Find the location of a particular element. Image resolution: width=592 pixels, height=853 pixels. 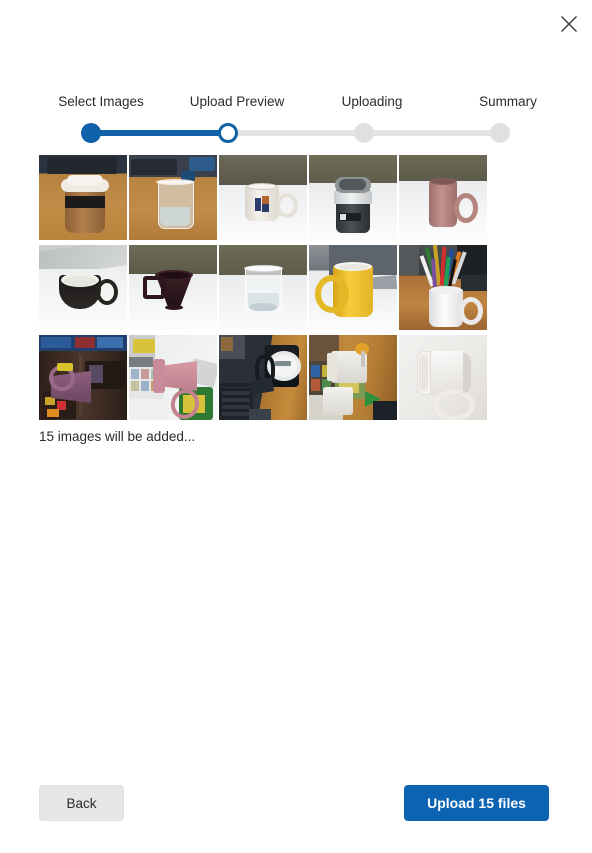

step-label-upload-preview: Upload Preview is located at coordinates (237, 101).